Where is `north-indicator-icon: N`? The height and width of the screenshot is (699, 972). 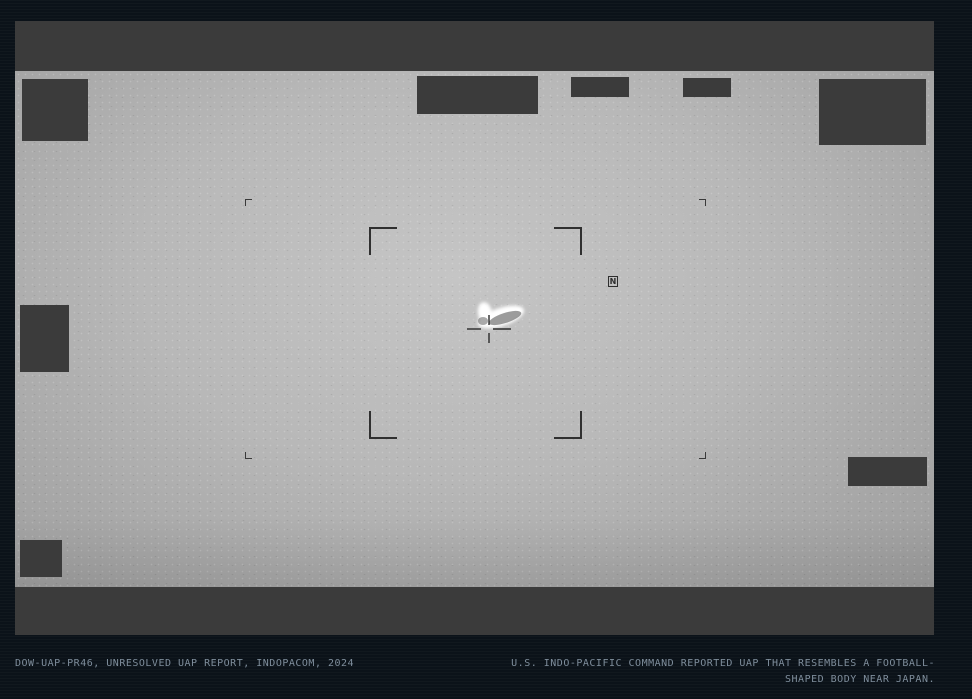
north-indicator-icon: N is located at coordinates (613, 281).